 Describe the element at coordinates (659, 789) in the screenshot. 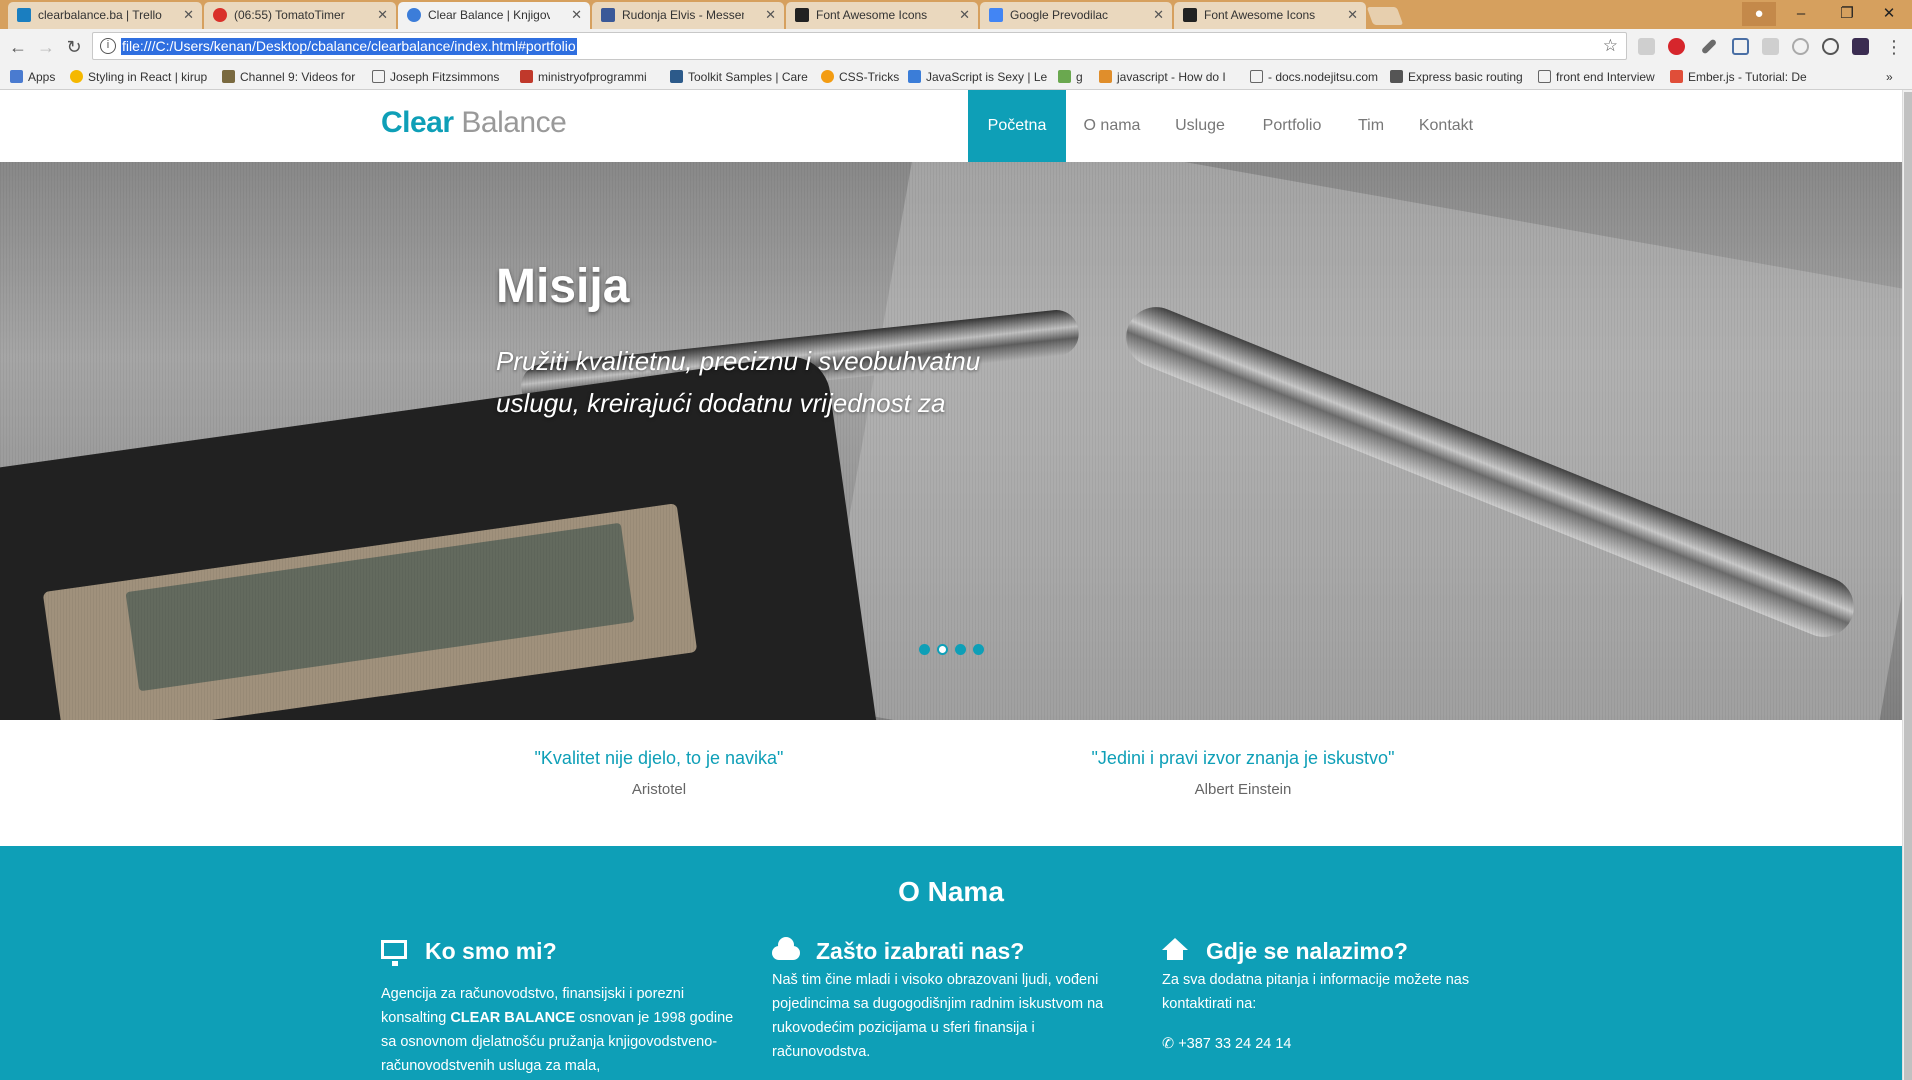

I see `quote-author: Aristotel` at that location.